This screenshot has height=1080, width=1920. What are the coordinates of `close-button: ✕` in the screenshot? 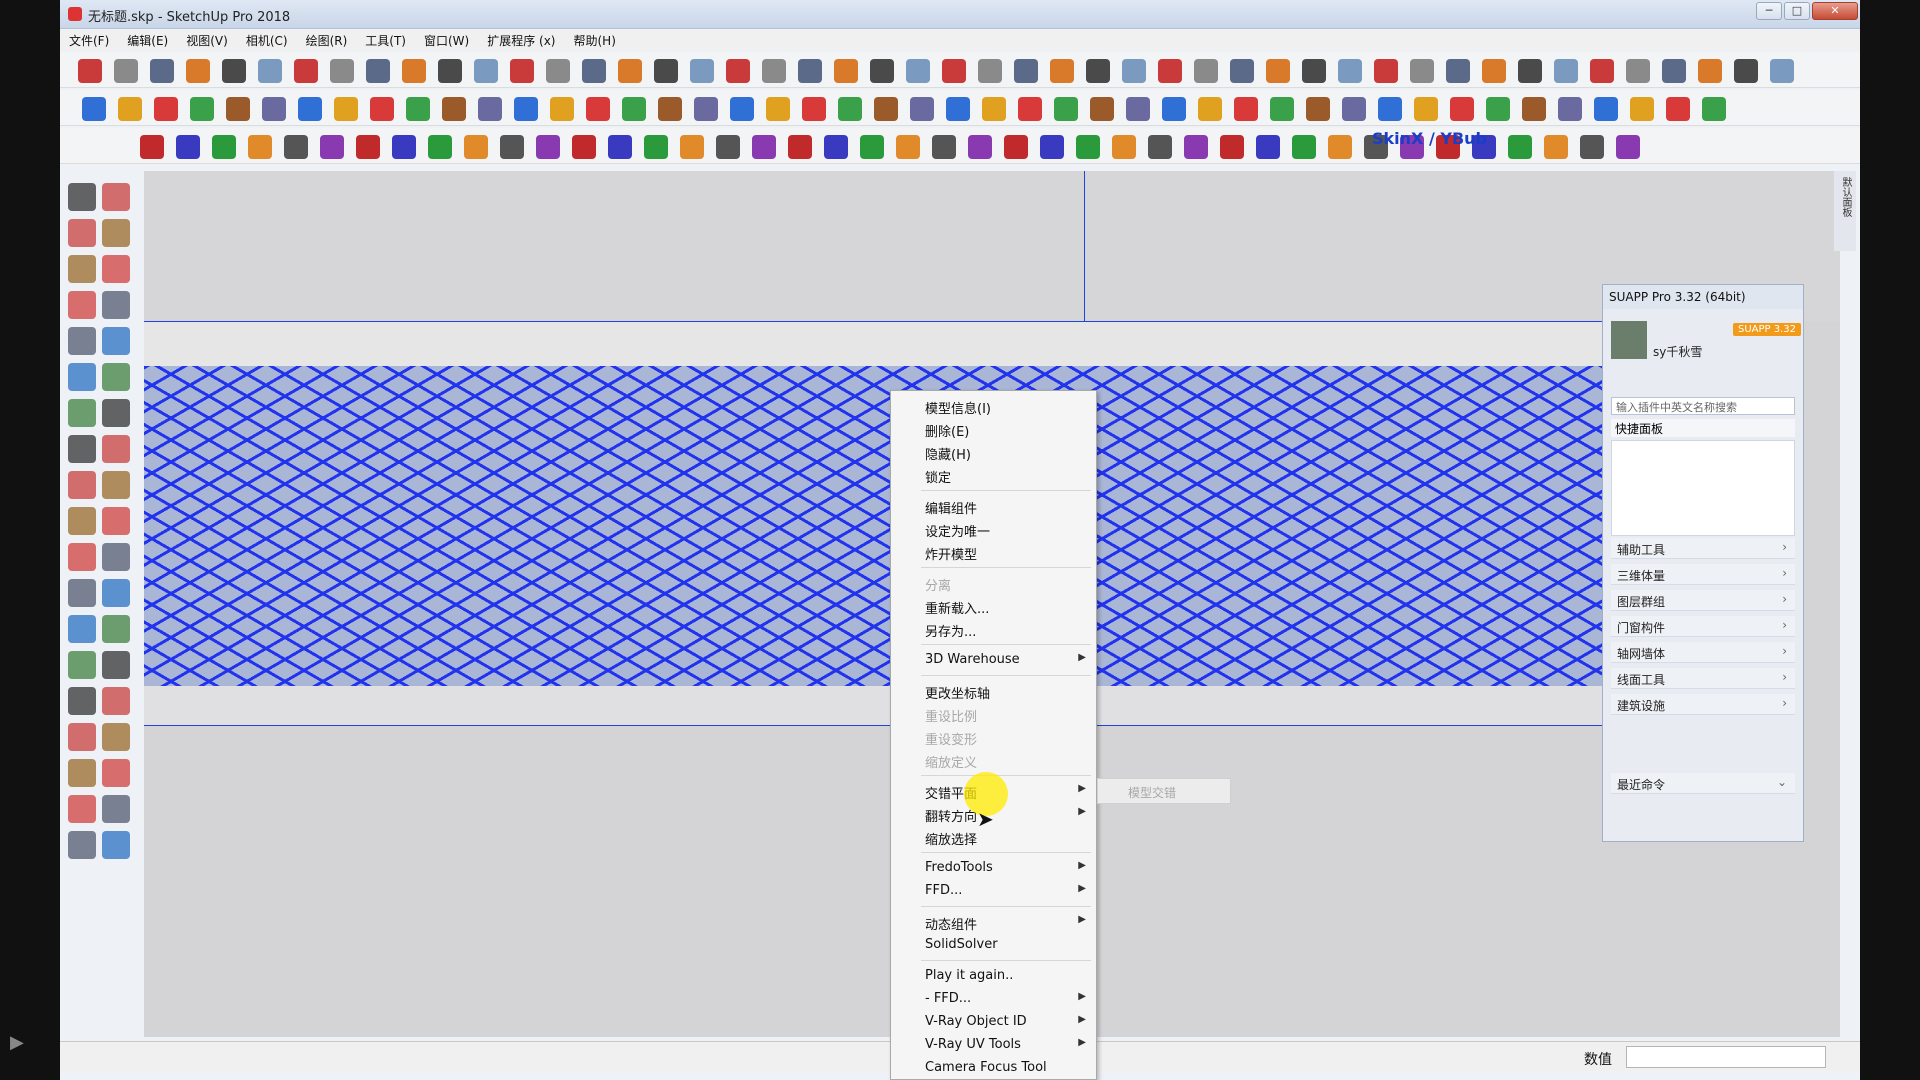 It's located at (1835, 11).